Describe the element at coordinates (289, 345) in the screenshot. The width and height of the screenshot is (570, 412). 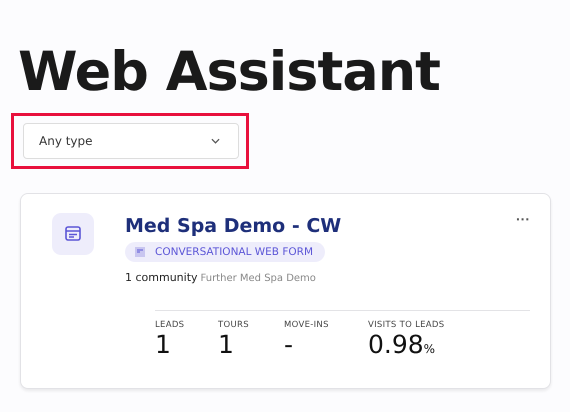
I see `stat-value: -` at that location.